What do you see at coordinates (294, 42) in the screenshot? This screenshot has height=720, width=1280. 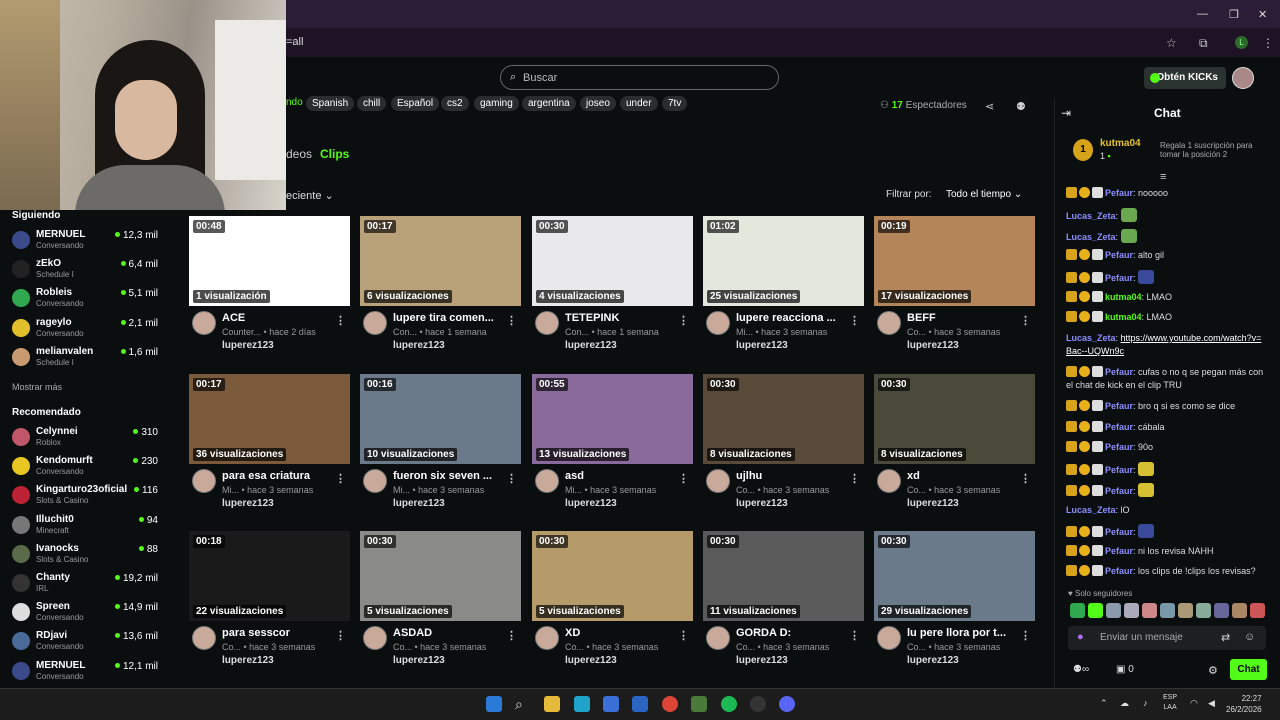 I see `url-text: =all` at bounding box center [294, 42].